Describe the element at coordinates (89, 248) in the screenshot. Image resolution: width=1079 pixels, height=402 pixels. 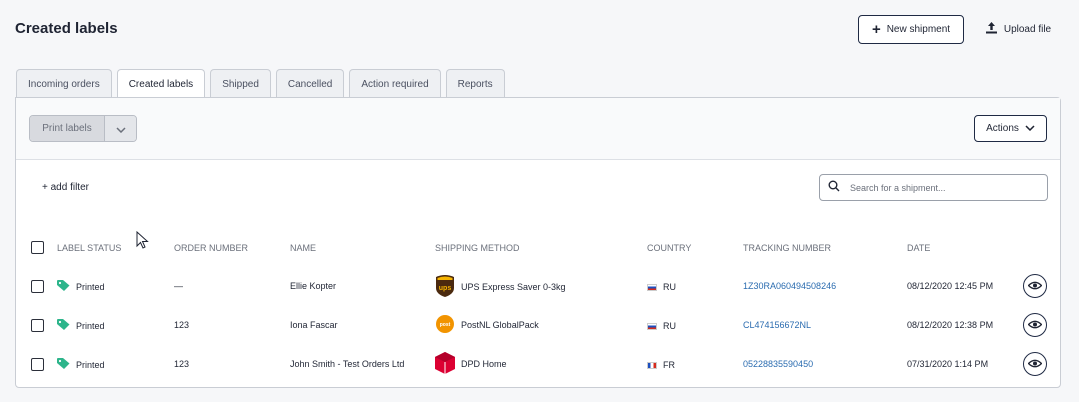
I see `column-header-label-status: LABEL STATUS` at that location.